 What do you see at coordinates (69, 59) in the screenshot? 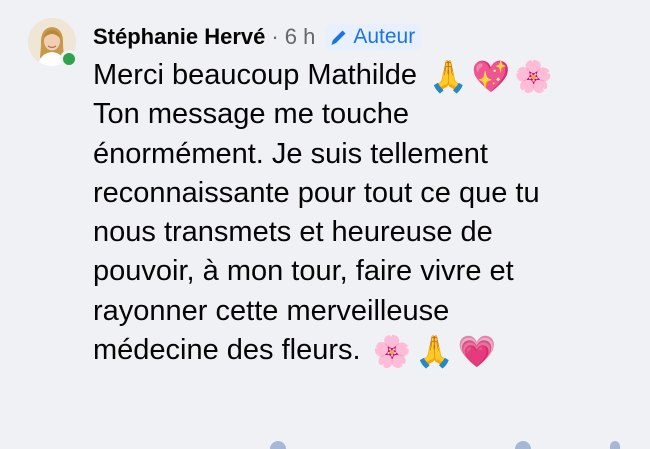
I see `online-status-dot` at bounding box center [69, 59].